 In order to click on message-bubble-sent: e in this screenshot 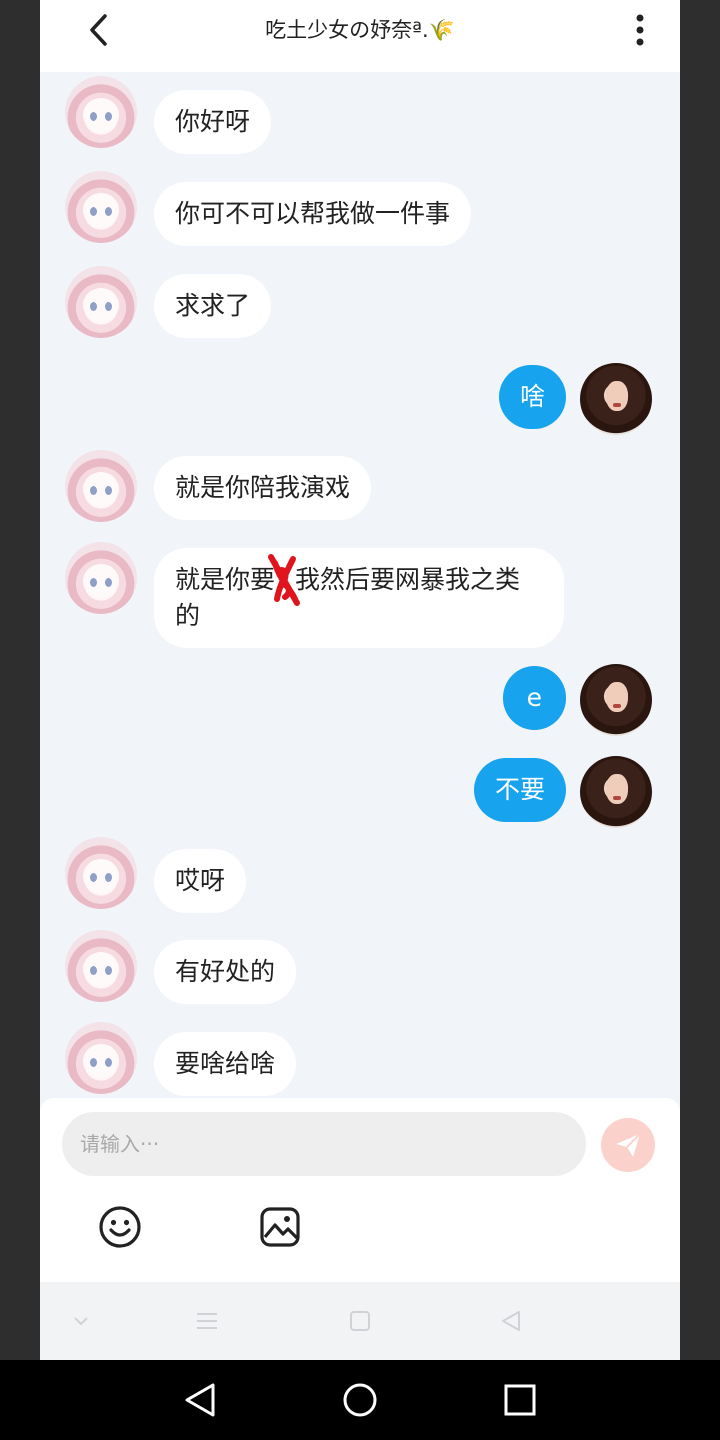, I will do `click(534, 698)`.